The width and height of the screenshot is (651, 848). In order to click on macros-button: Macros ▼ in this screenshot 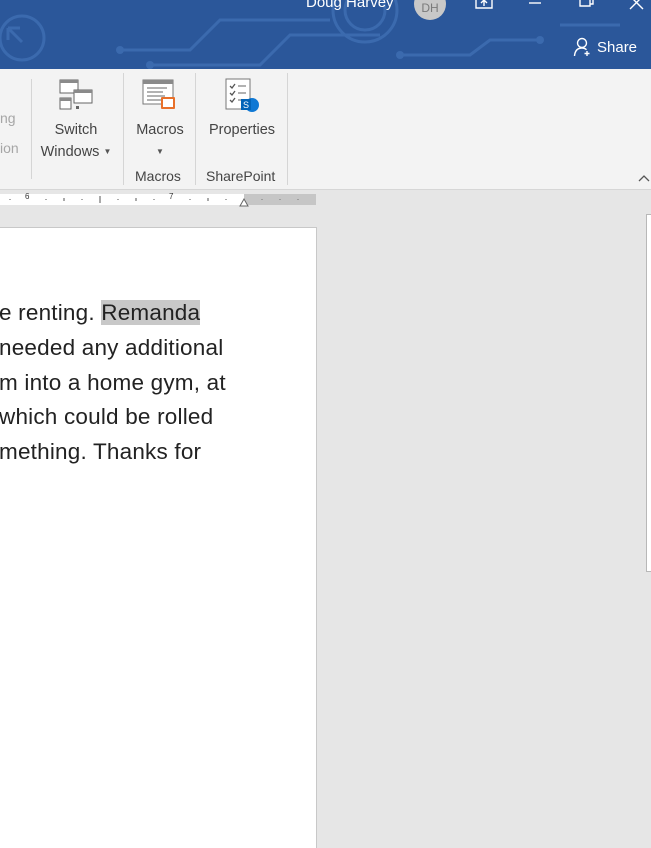, I will do `click(160, 120)`.